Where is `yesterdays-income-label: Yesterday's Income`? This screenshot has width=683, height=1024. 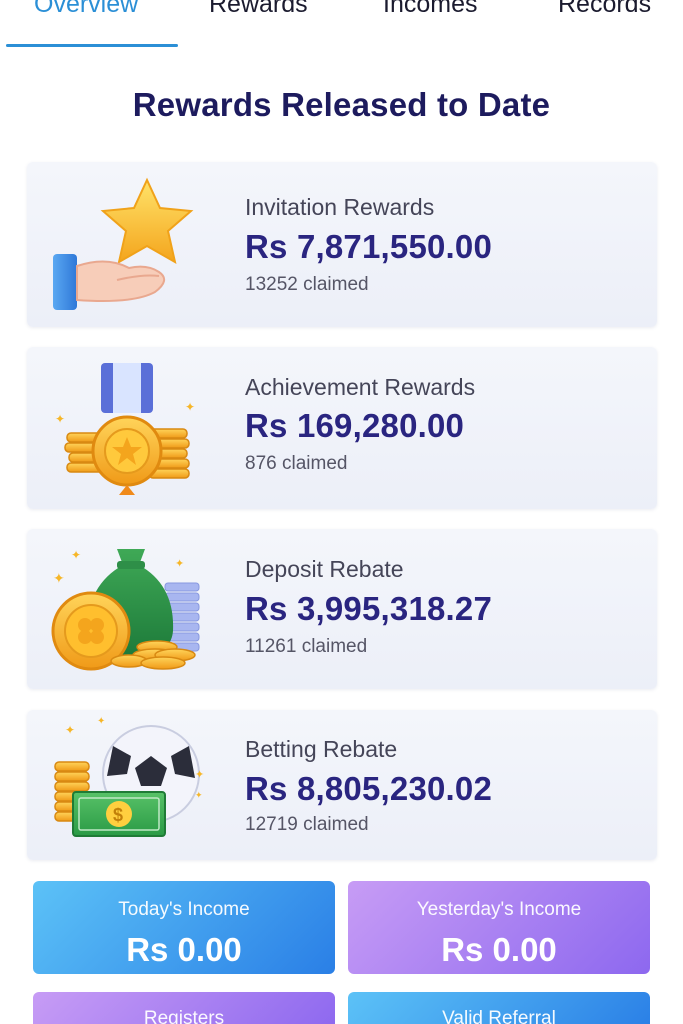 yesterdays-income-label: Yesterday's Income is located at coordinates (499, 909).